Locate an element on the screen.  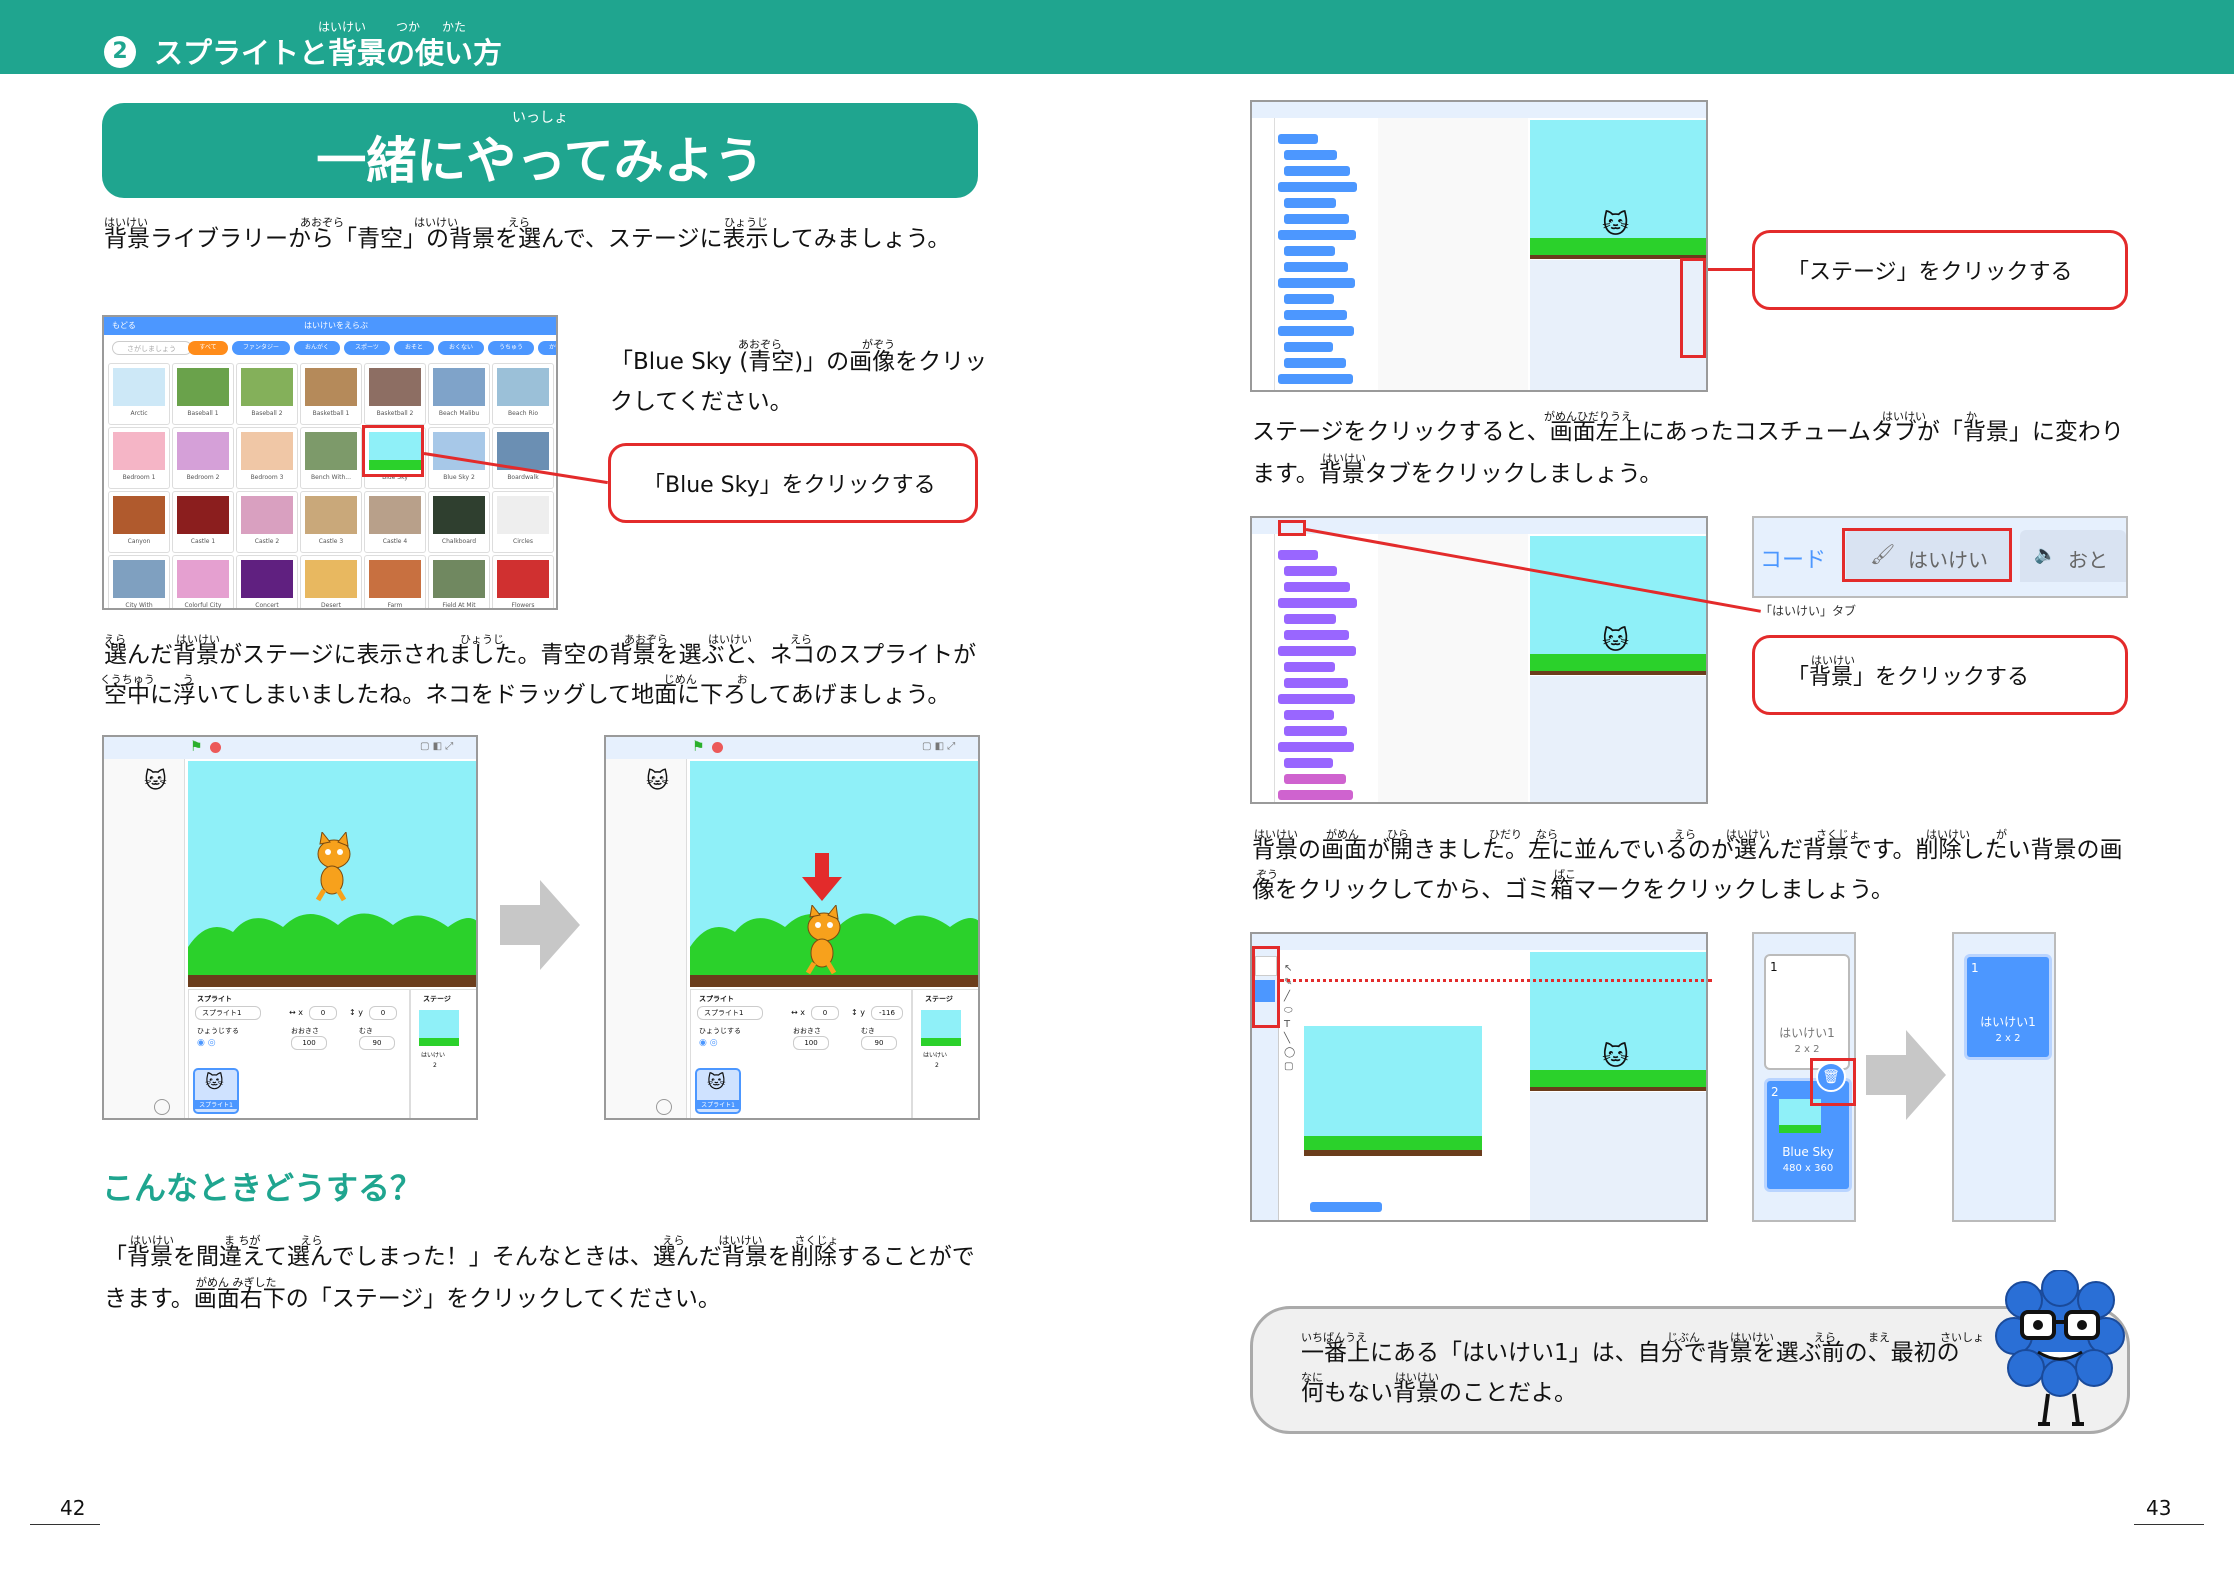
library-filter-chip: おくない is located at coordinates (461, 348).